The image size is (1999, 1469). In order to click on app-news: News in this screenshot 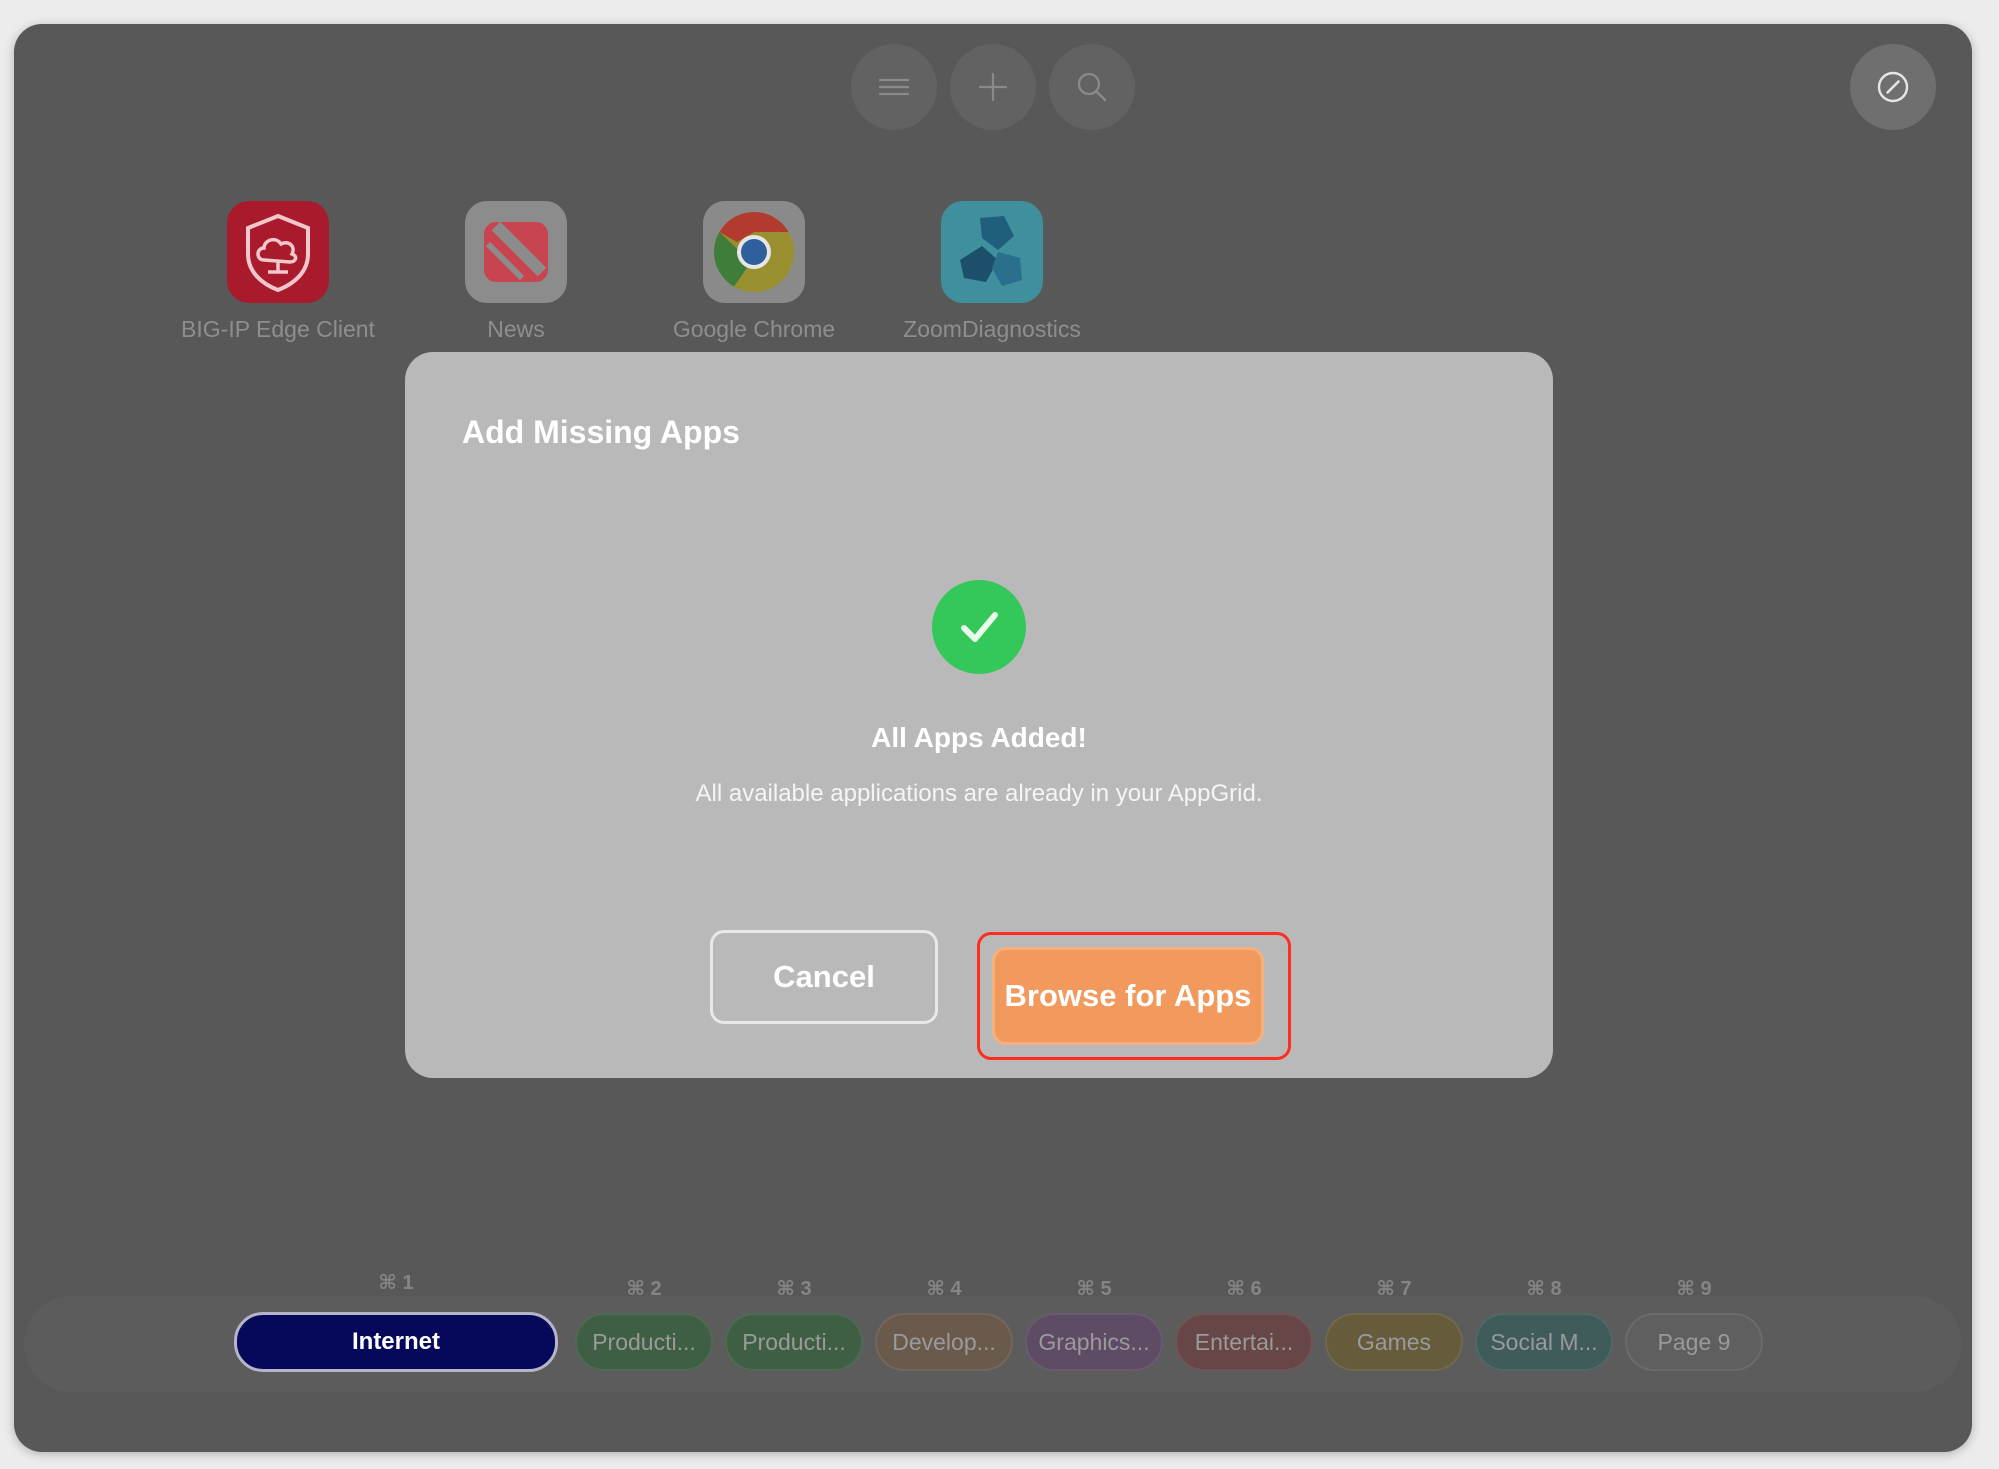, I will do `click(516, 272)`.